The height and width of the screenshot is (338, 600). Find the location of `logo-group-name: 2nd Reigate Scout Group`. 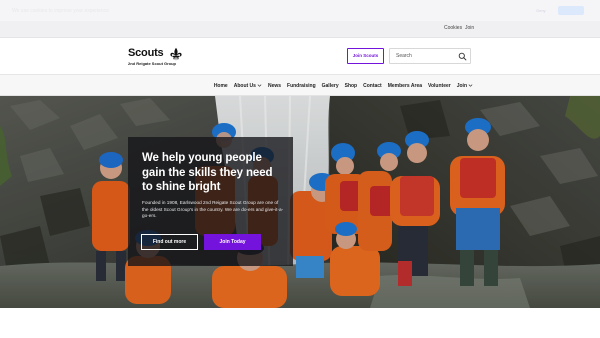

logo-group-name: 2nd Reigate Scout Group is located at coordinates (152, 63).